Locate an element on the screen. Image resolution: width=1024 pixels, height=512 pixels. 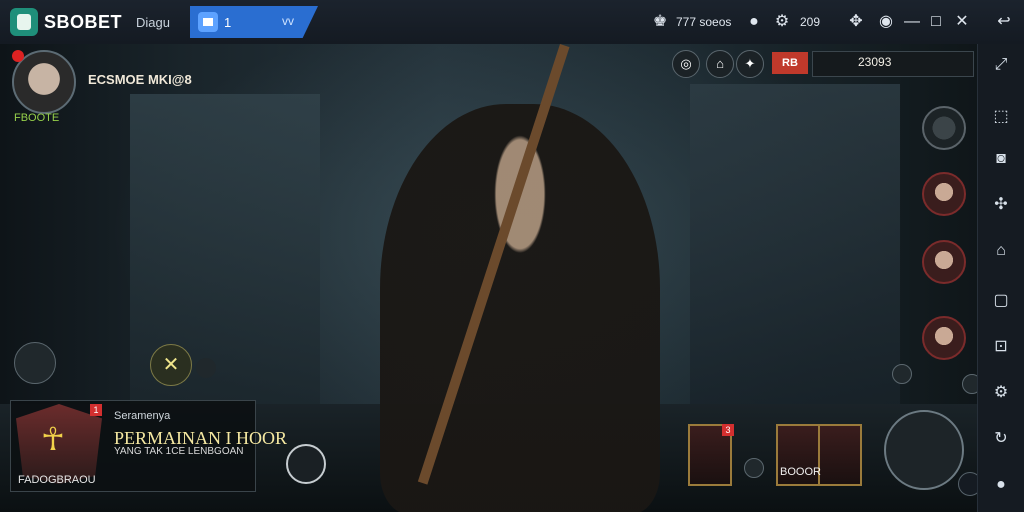
quest-icon: ◎ is located at coordinates (686, 64).